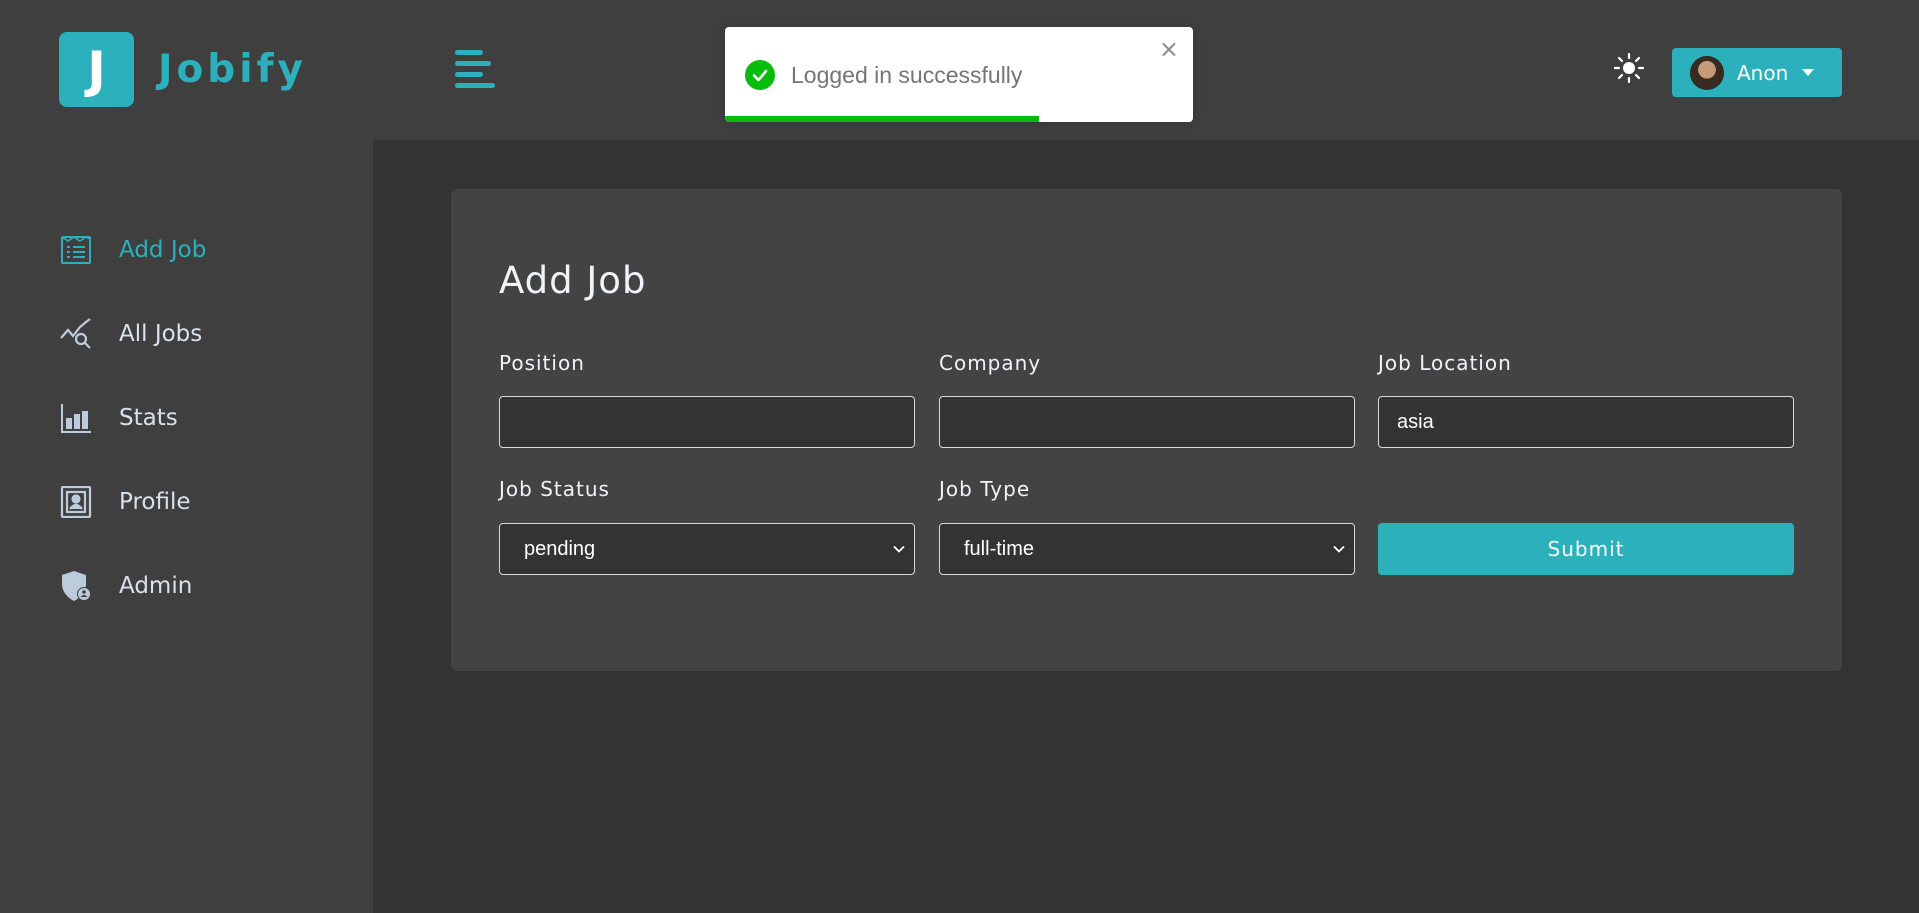  Describe the element at coordinates (1147, 549) in the screenshot. I see `job-type-select: full-time` at that location.